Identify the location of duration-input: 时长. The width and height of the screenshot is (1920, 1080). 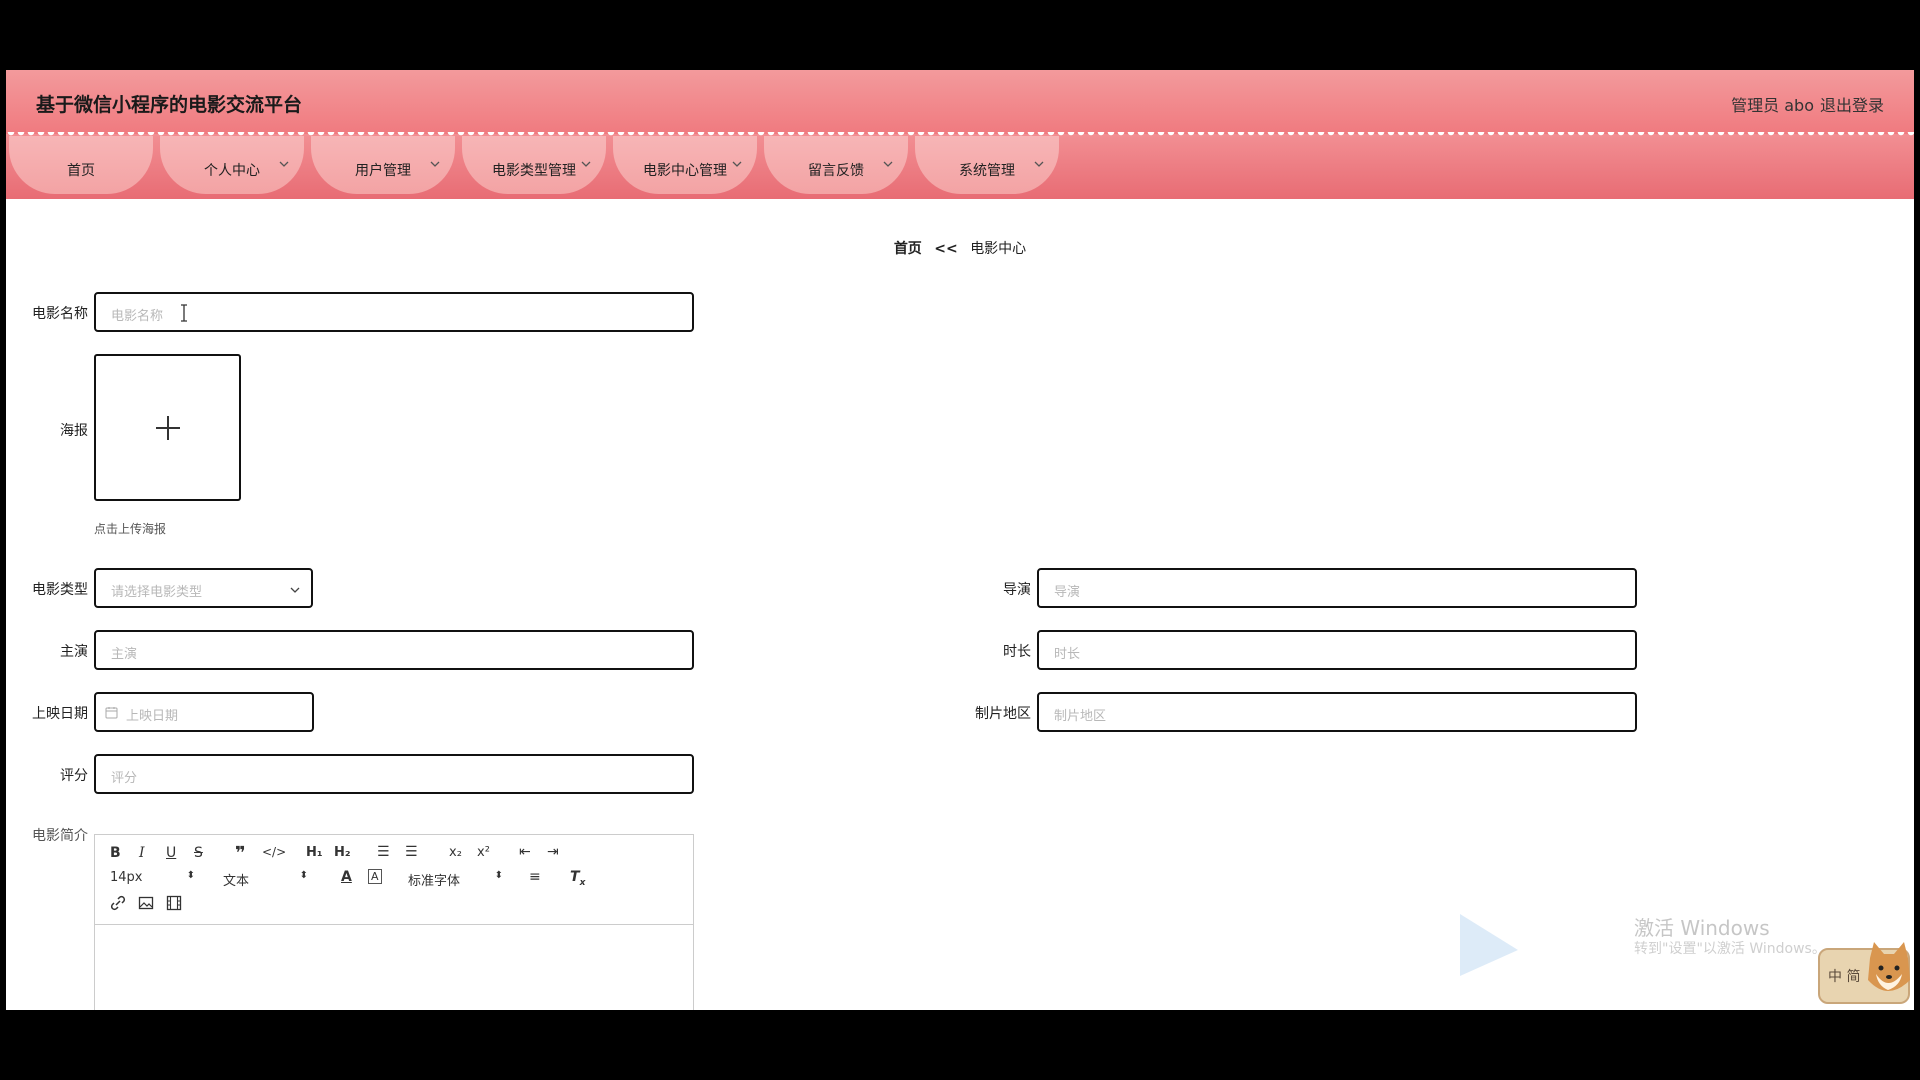
(1337, 650).